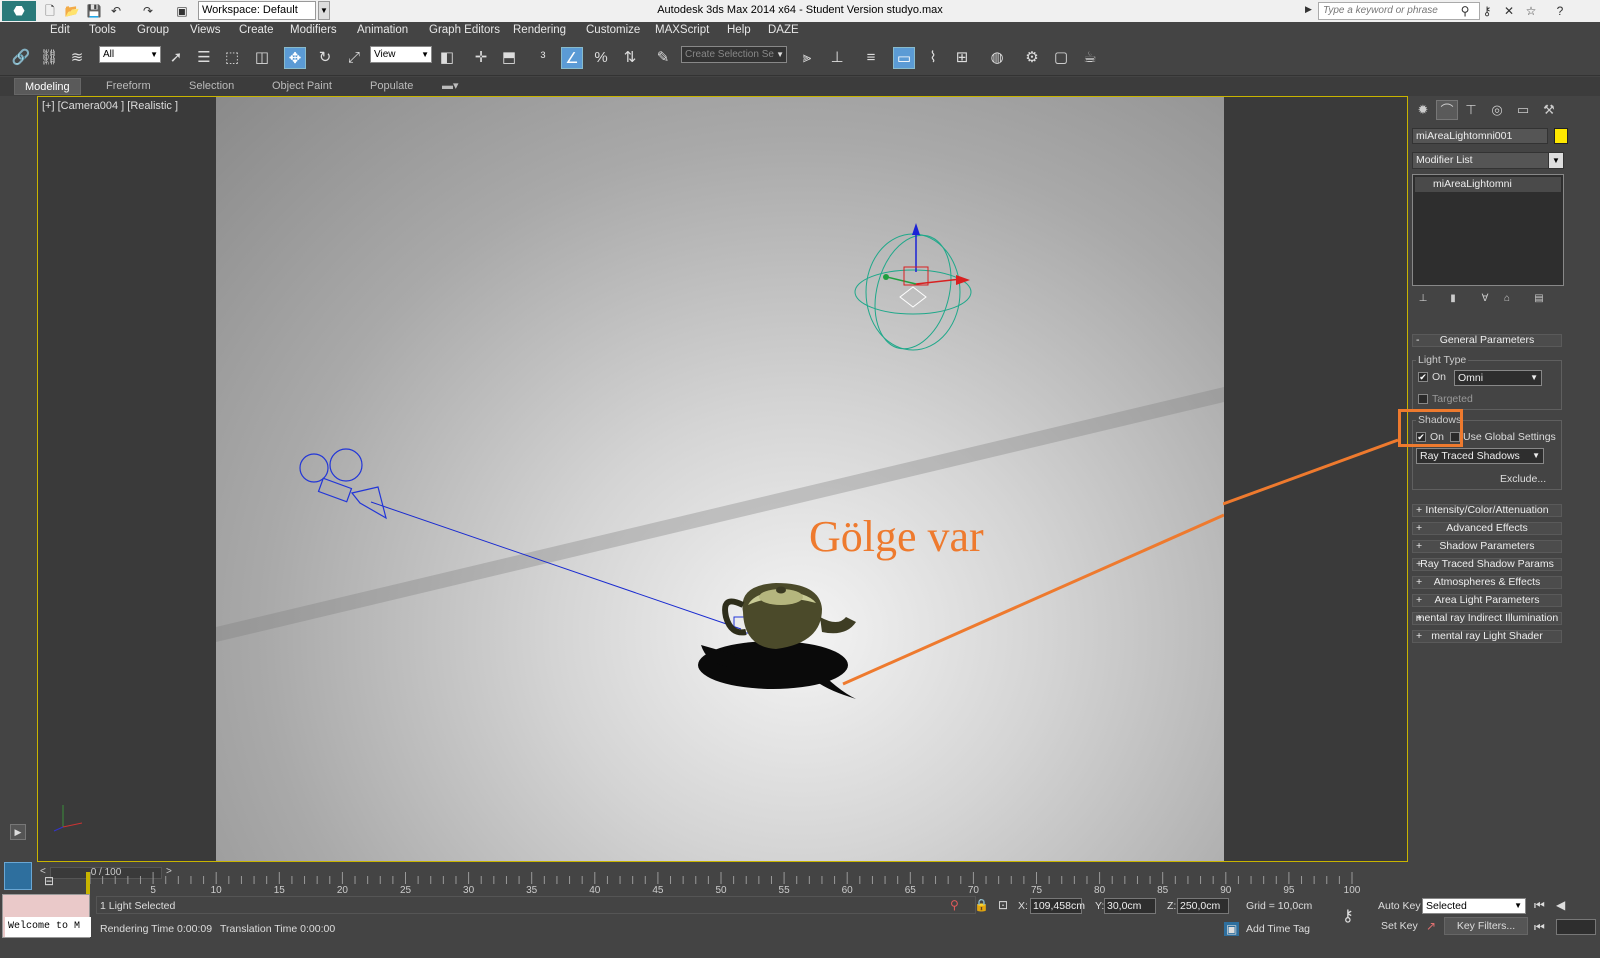 The image size is (1600, 958). I want to click on stack-item-light: miAreaLightomni, so click(1488, 184).